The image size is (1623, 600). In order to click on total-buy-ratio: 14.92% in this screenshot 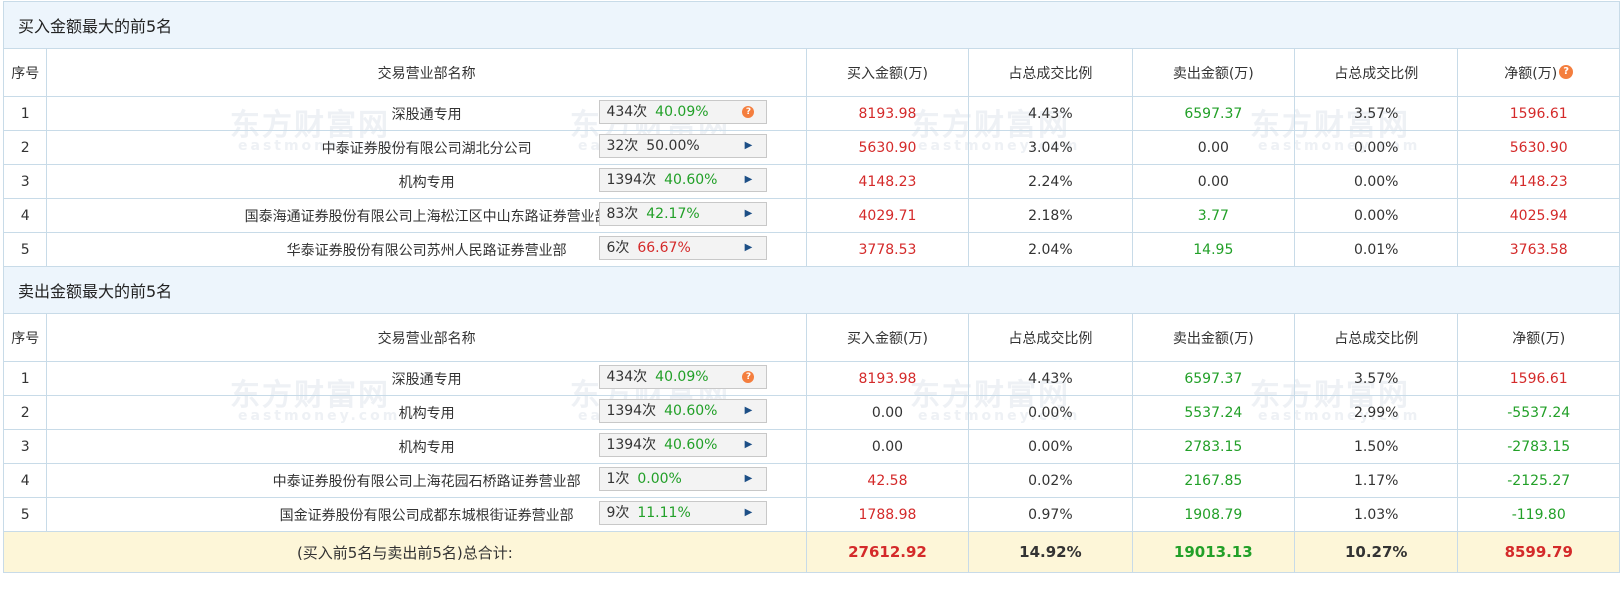, I will do `click(1050, 552)`.